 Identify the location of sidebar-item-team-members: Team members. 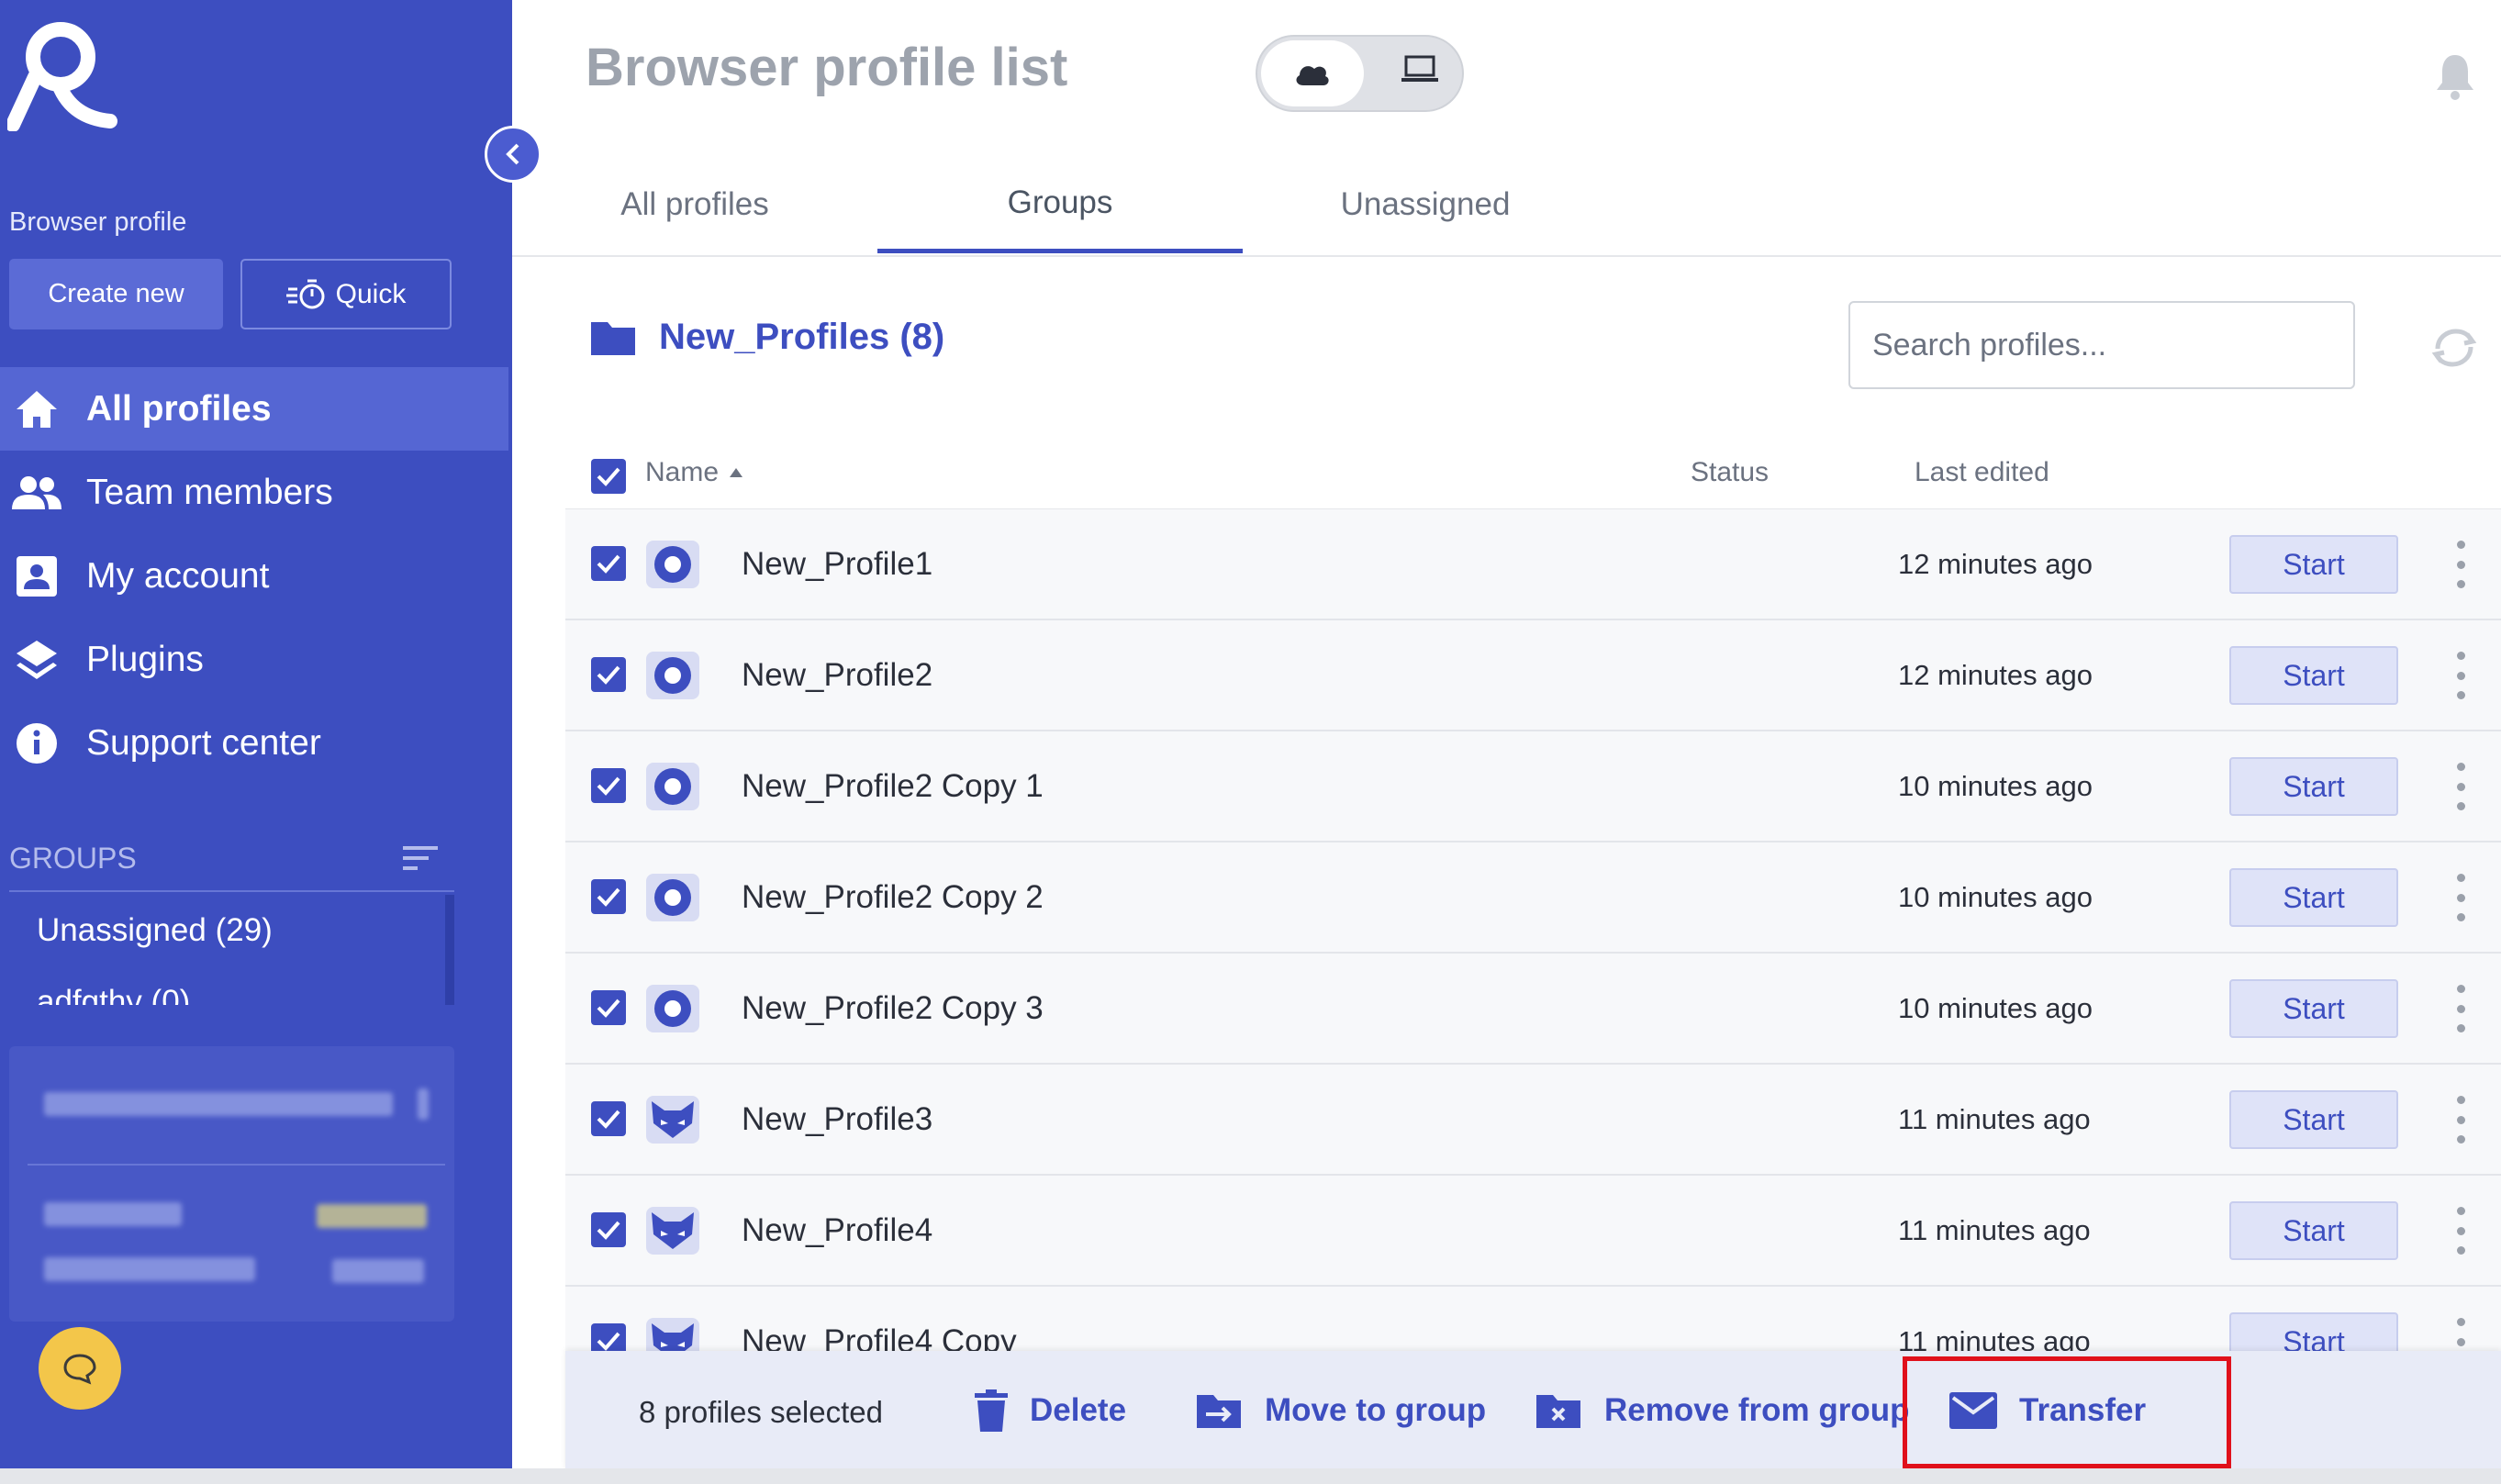
(254, 492).